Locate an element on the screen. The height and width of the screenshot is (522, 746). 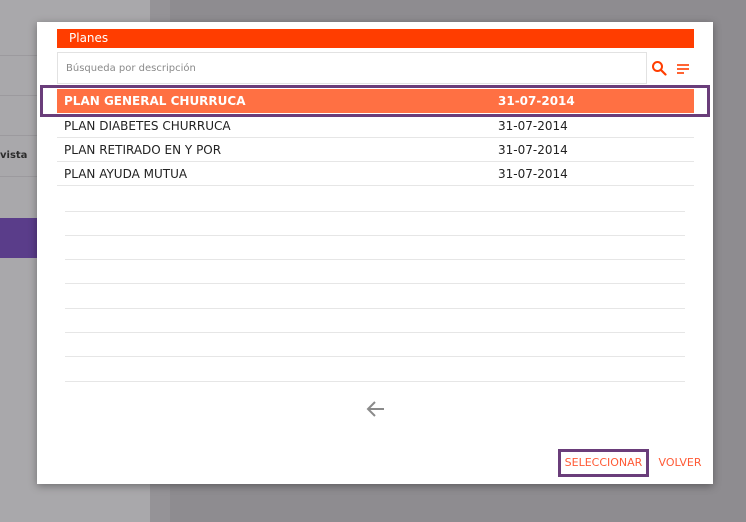
row-description: PLAN RETIRADO EN Y POR is located at coordinates (143, 150).